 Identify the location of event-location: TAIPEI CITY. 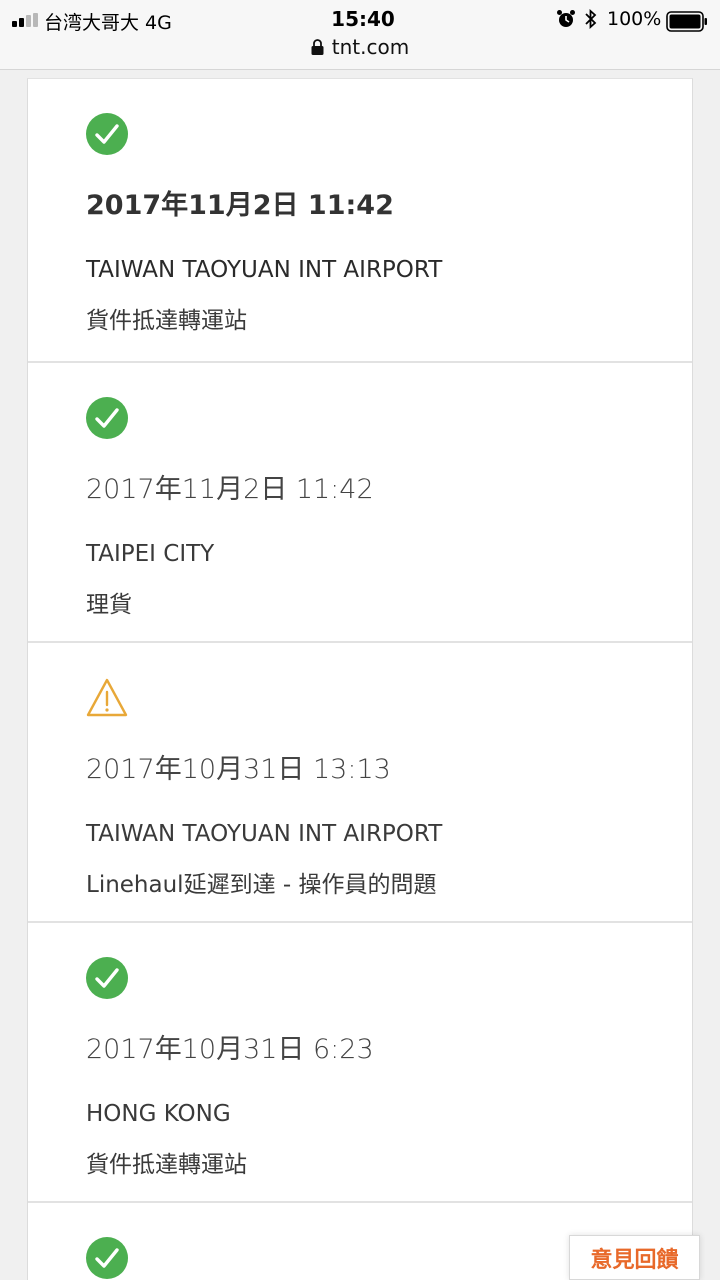
(150, 554).